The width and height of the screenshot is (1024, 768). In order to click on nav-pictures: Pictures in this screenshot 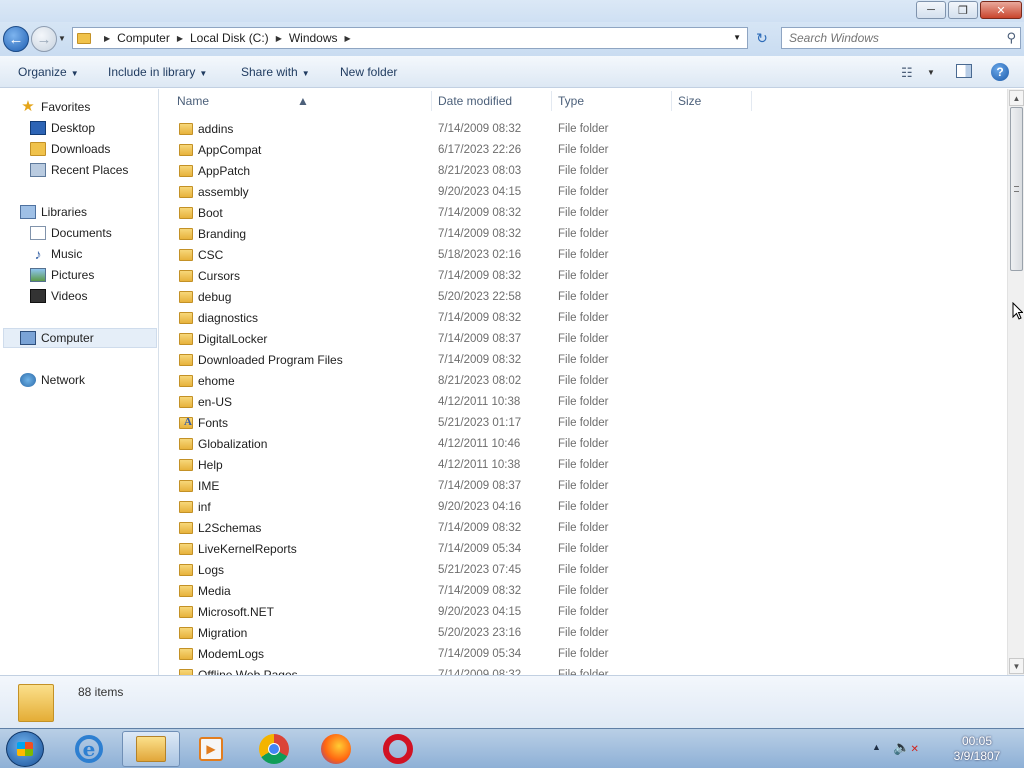, I will do `click(62, 275)`.